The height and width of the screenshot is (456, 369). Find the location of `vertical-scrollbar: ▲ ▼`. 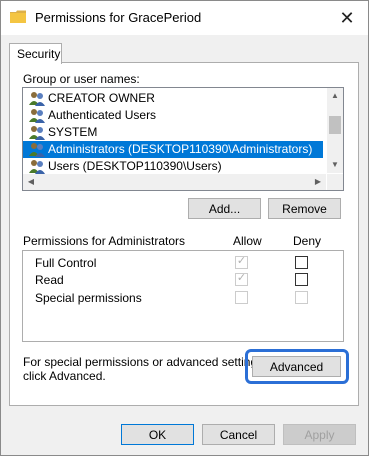

vertical-scrollbar: ▲ ▼ is located at coordinates (335, 130).